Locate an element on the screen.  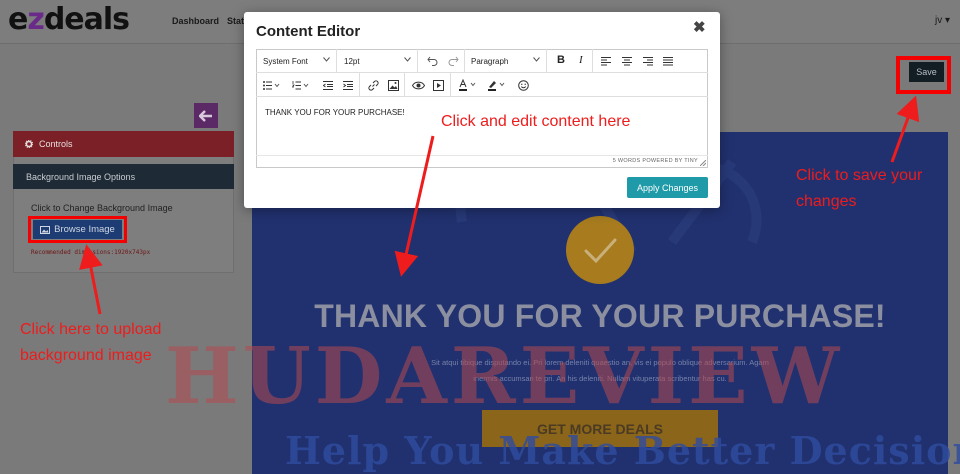
bg-options-header: Background Image Options is located at coordinates (123, 176).